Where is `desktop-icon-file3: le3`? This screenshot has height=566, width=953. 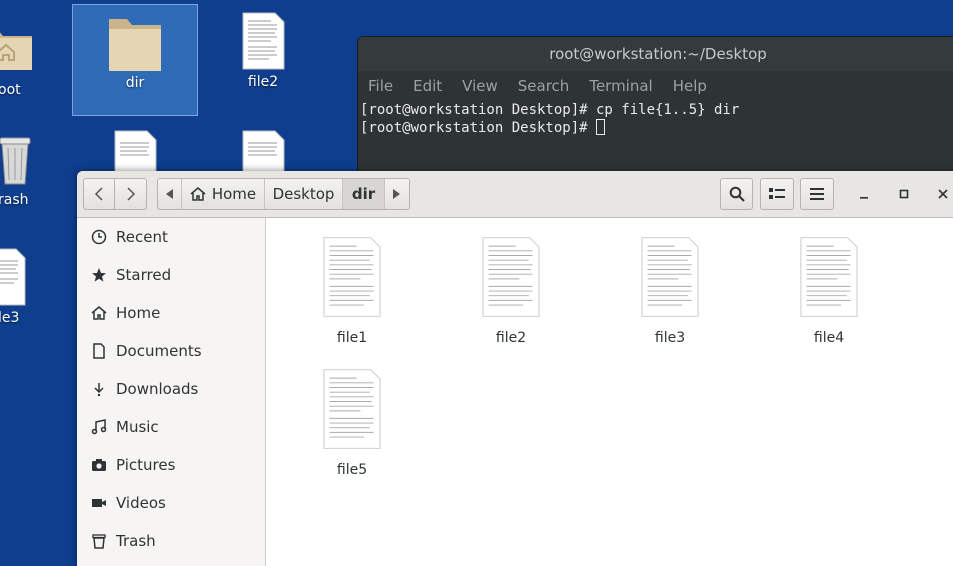
desktop-icon-file3: le3 is located at coordinates (30, 289).